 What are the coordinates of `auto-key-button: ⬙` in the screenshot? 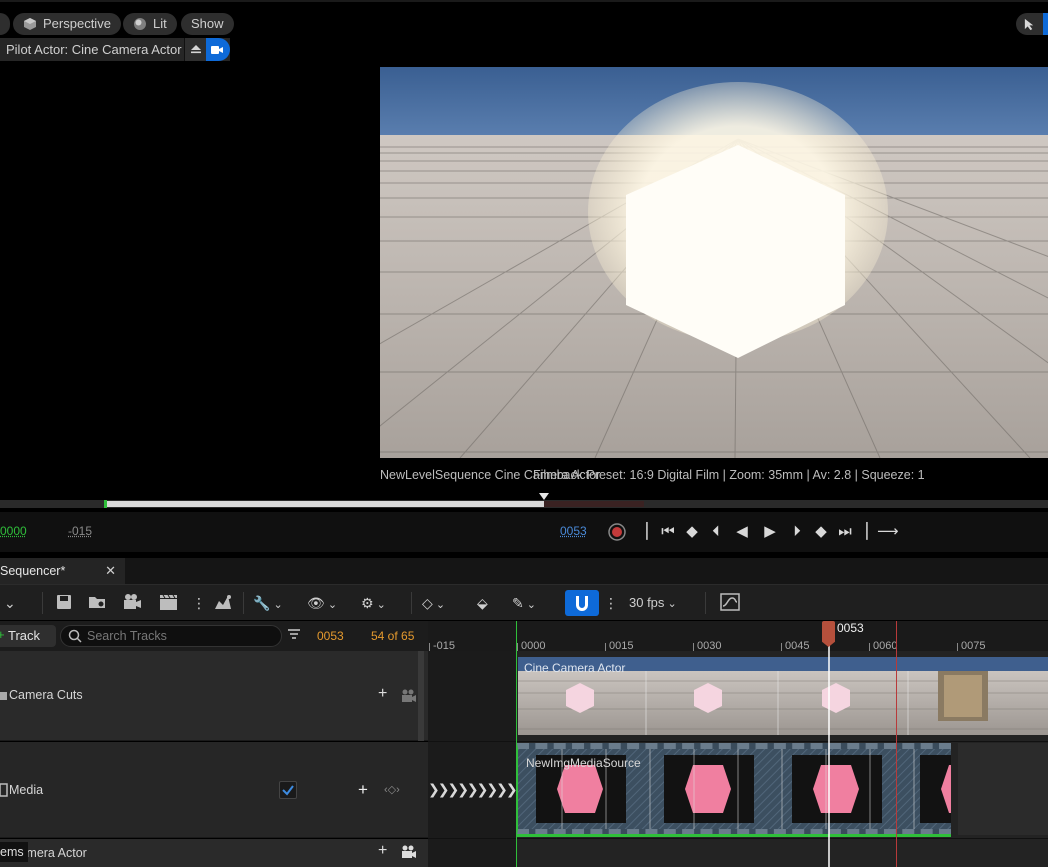 It's located at (482, 603).